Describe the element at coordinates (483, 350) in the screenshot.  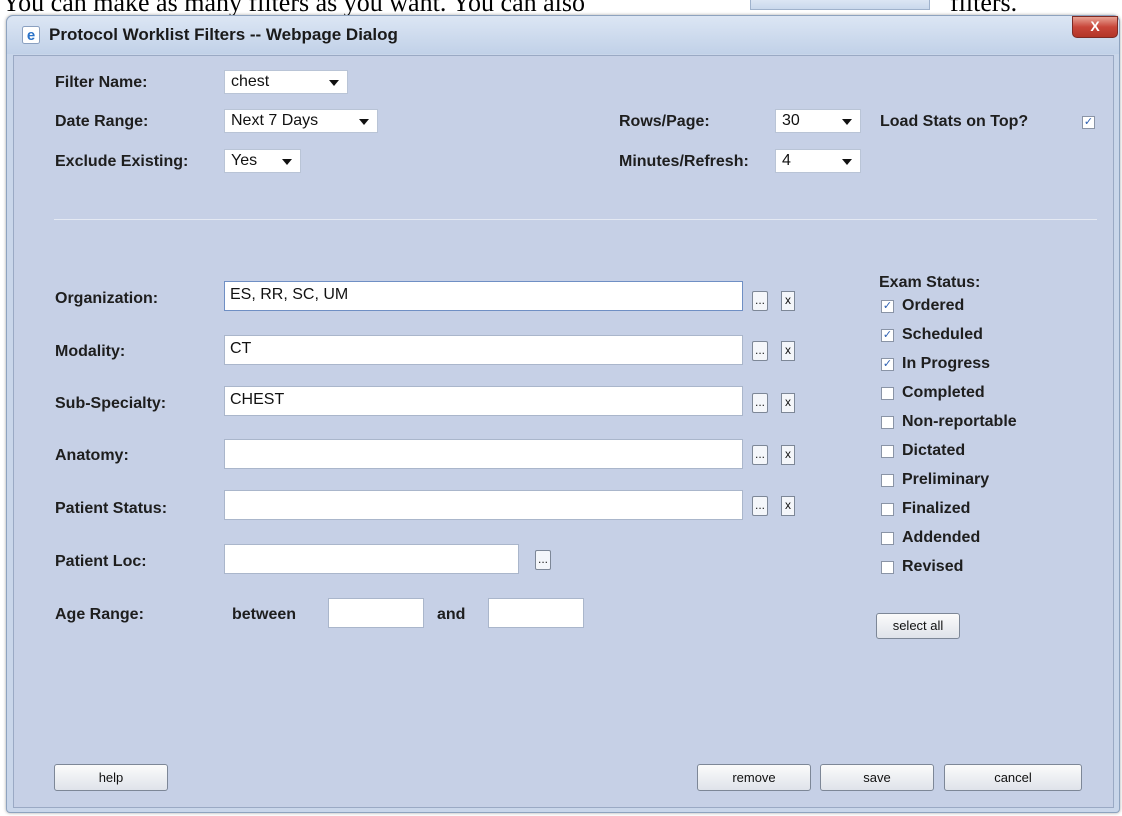
I see `modality-input: CT` at that location.